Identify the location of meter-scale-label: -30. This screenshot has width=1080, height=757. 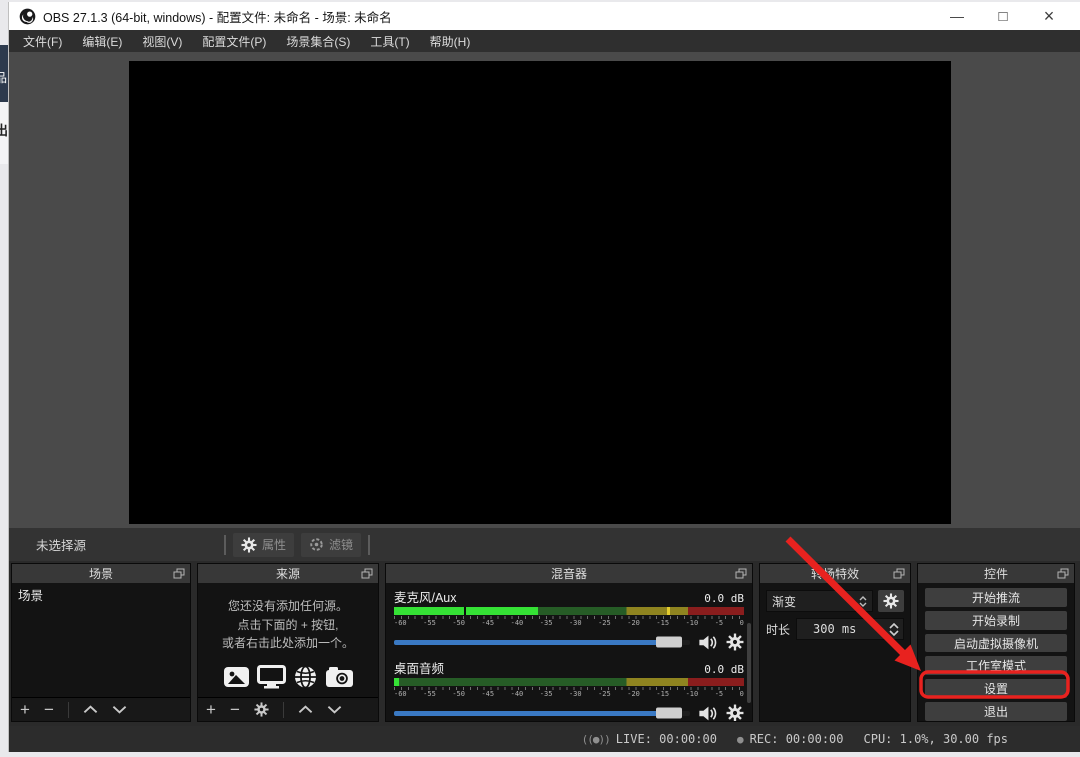
(575, 694).